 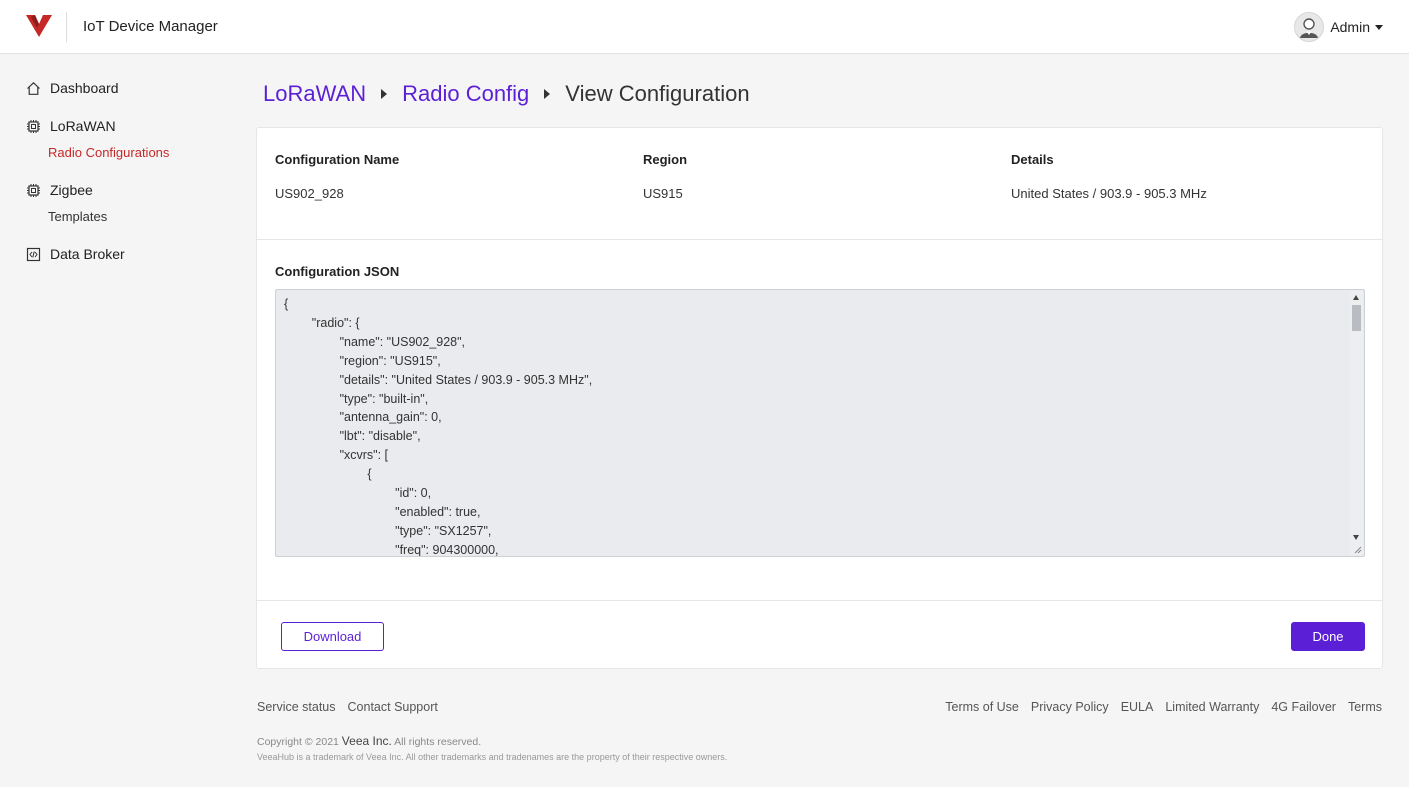 I want to click on avatar, so click(x=1309, y=27).